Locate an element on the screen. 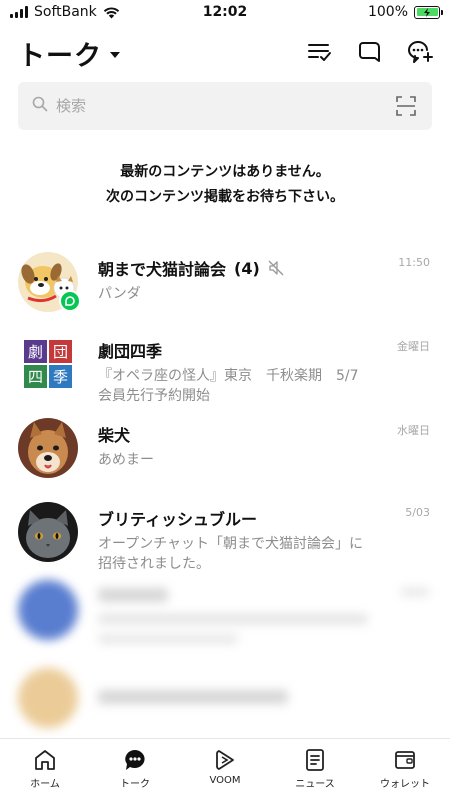 The image size is (450, 800). timestamp: 5/03 is located at coordinates (417, 512).